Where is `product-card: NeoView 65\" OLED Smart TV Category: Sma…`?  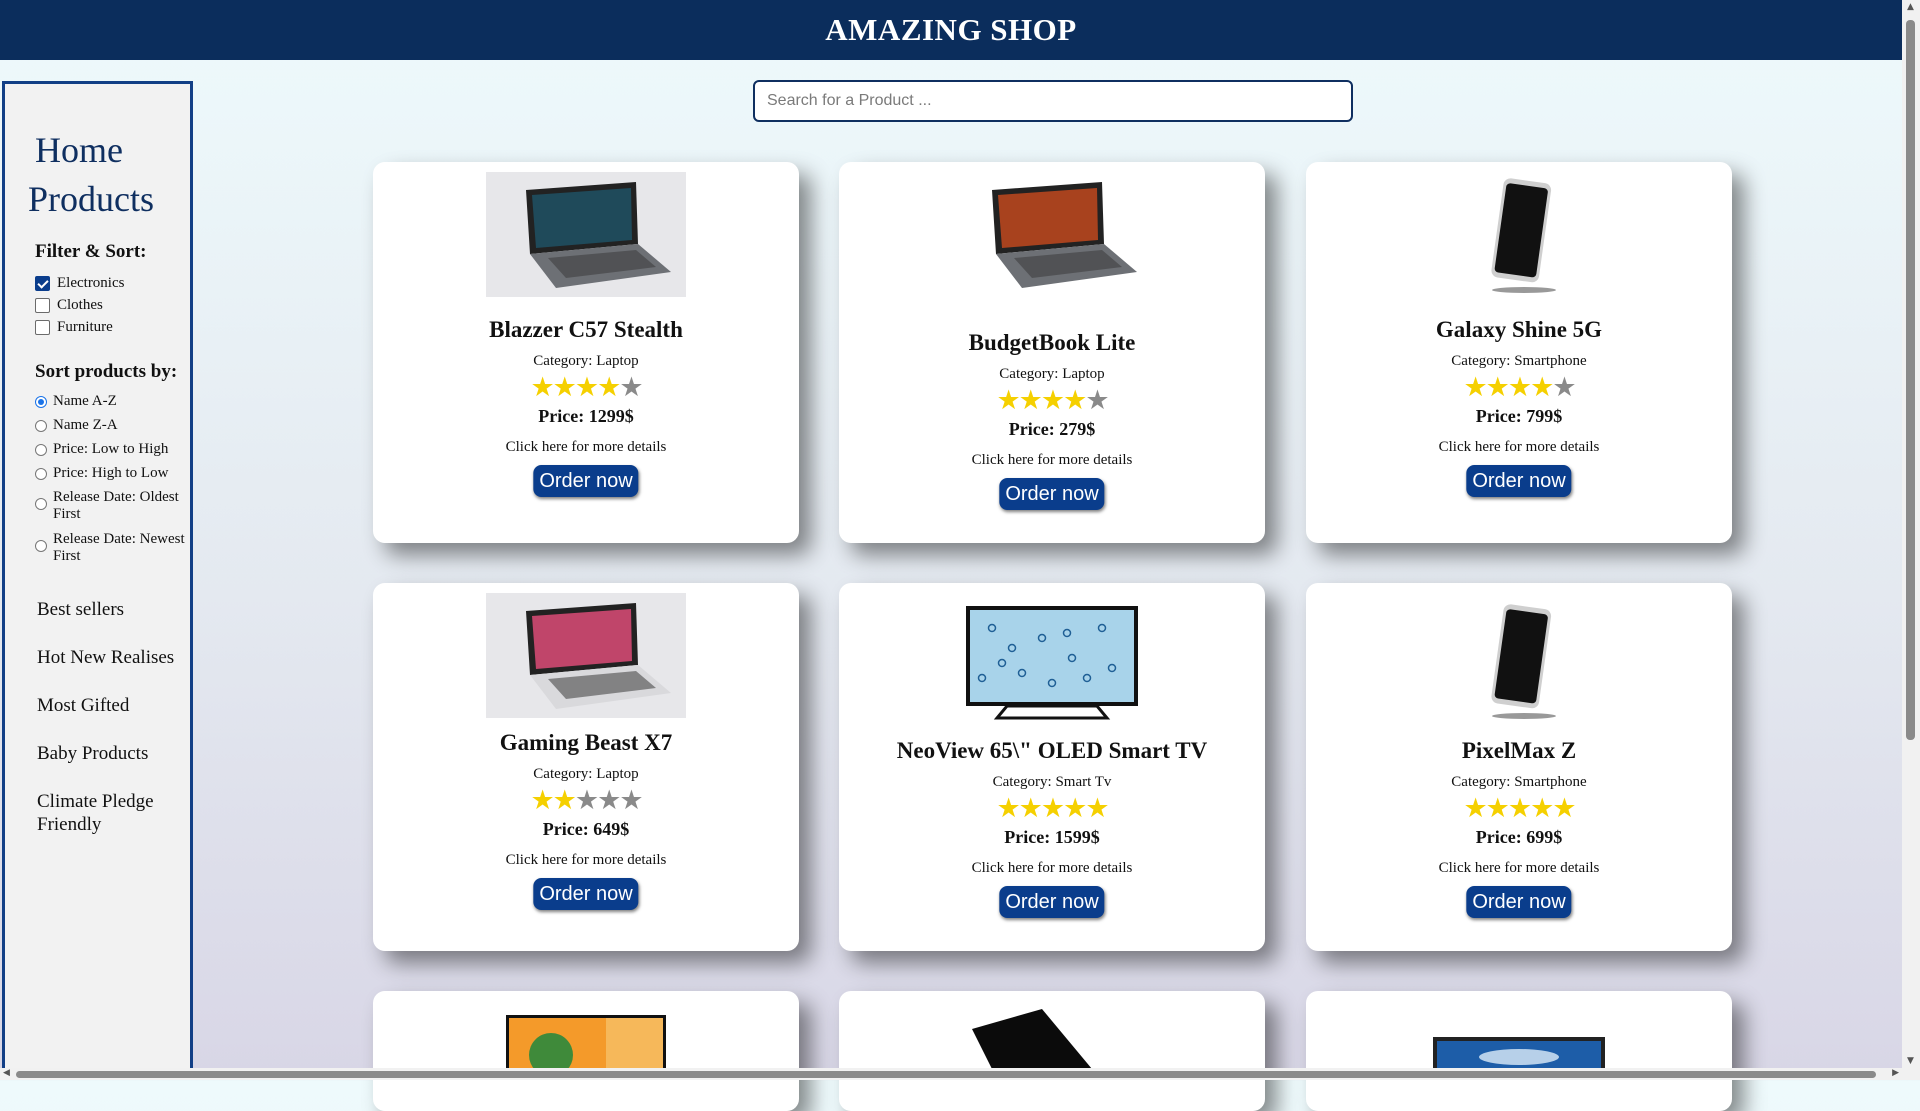
product-card: NeoView 65\" OLED Smart TV Category: Sma… is located at coordinates (1052, 767).